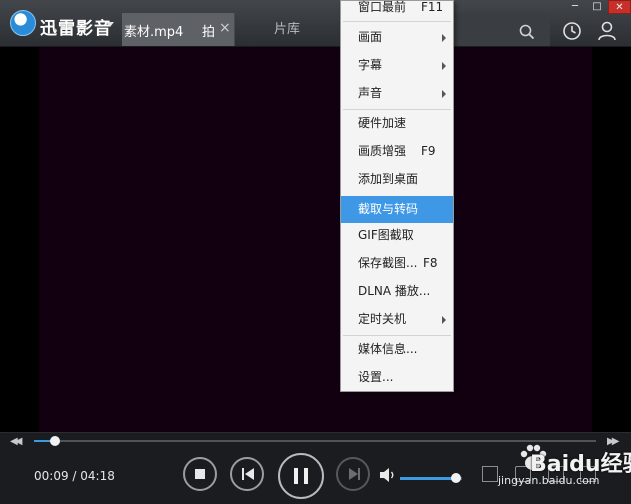 This screenshot has height=504, width=631. I want to click on watermark-url: jingyan.baidu.com, so click(549, 480).